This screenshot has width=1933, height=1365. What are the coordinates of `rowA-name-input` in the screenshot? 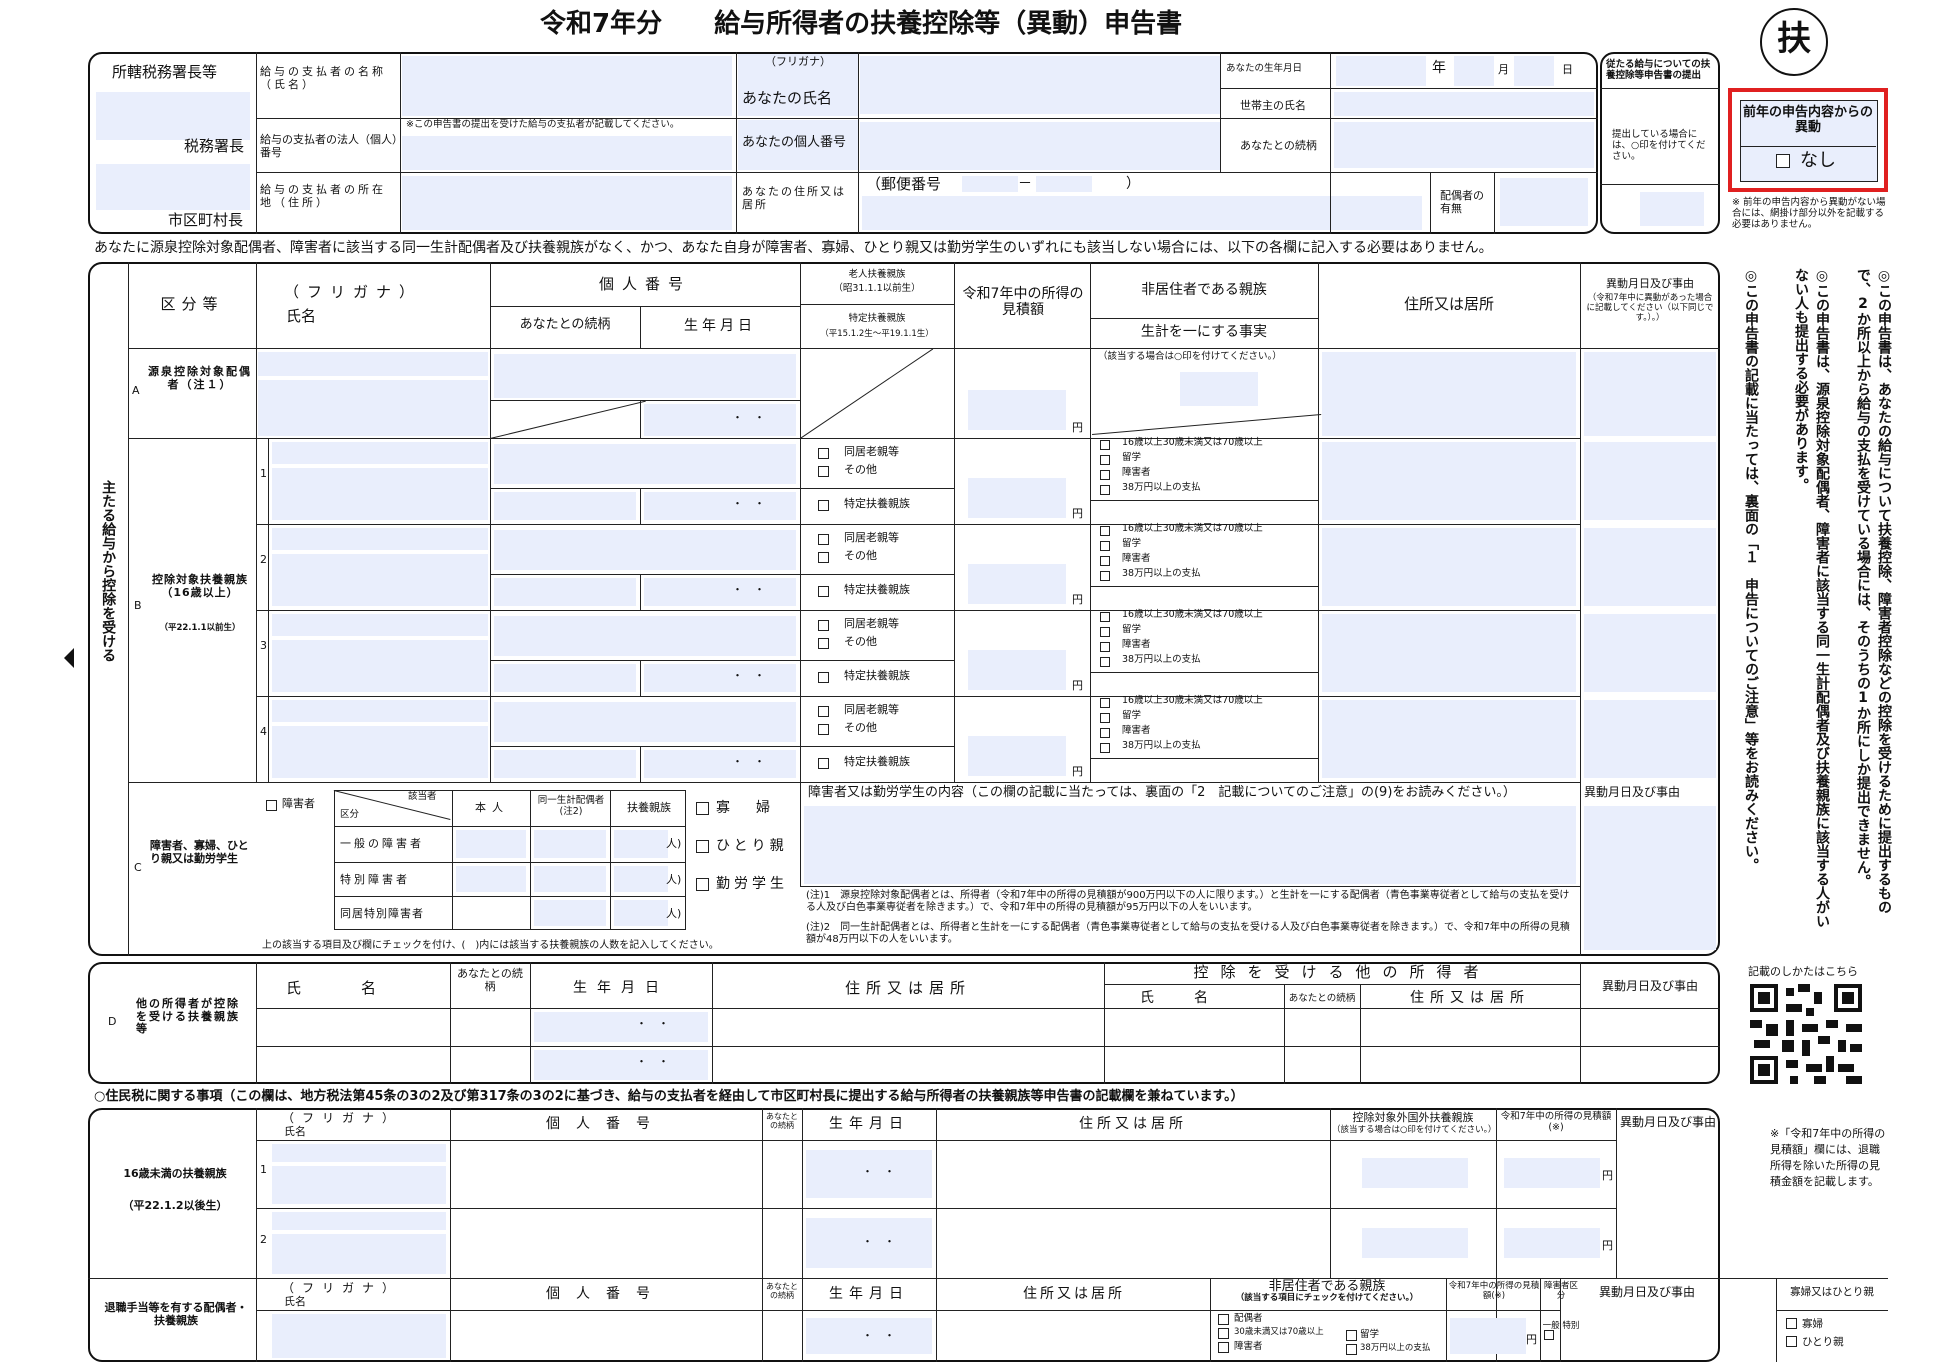 It's located at (373, 408).